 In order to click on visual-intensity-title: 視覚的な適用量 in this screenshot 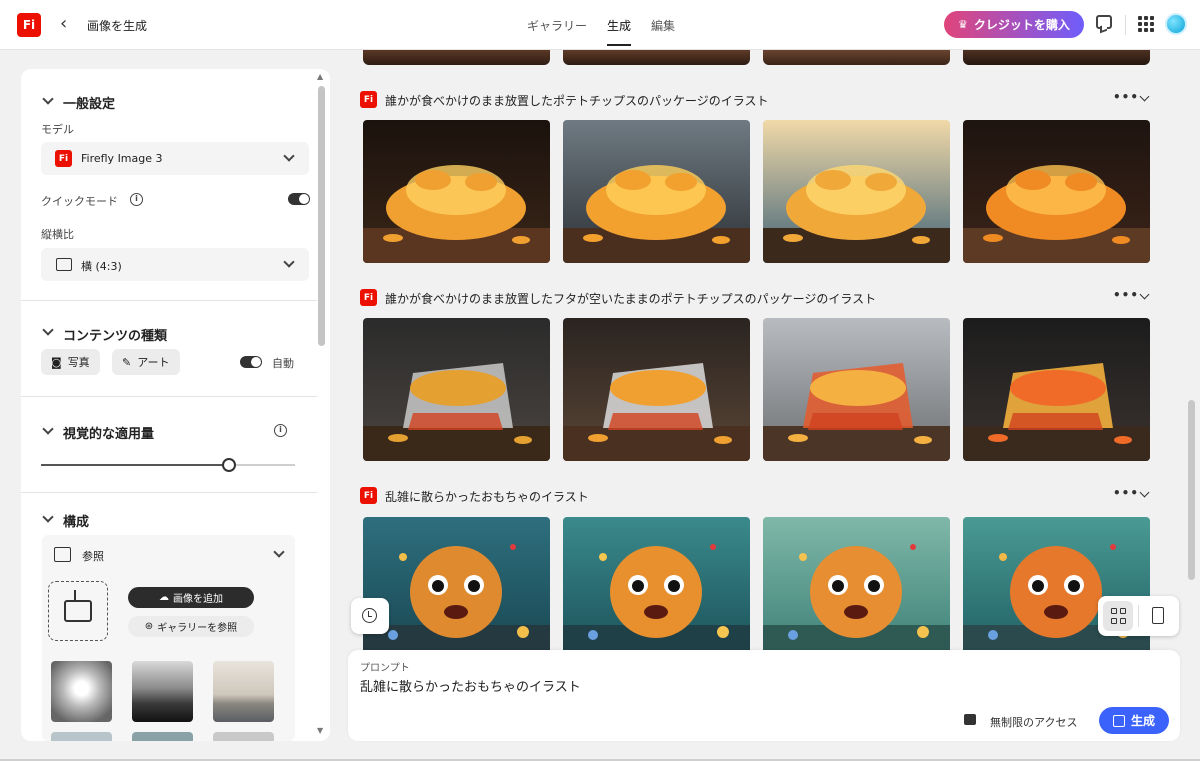, I will do `click(109, 434)`.